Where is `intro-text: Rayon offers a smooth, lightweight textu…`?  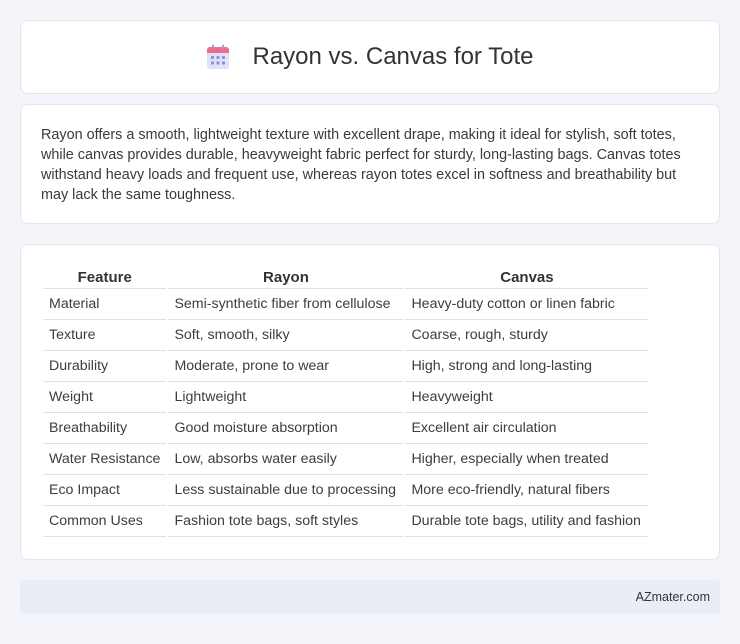
intro-text: Rayon offers a smooth, lightweight textu… is located at coordinates (361, 165).